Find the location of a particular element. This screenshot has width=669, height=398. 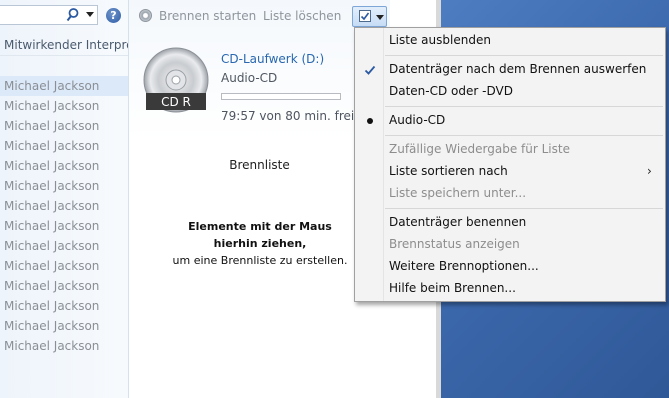

menu-item-label: Datenträger nach dem Brennen auswerfen is located at coordinates (518, 69).